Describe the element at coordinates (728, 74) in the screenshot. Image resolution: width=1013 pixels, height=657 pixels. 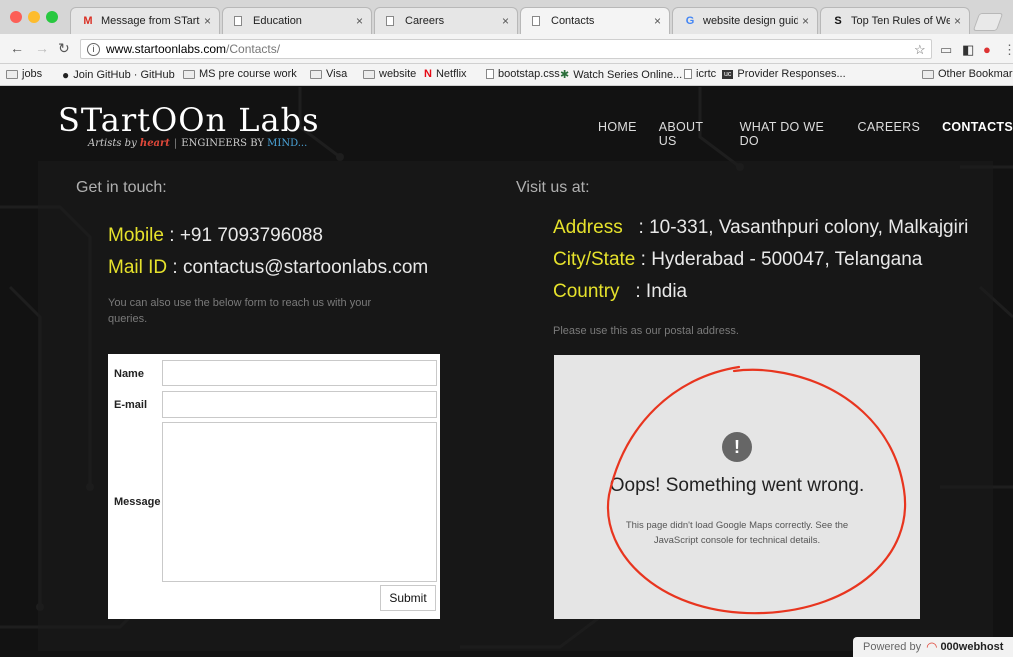
I see `uc-icon: uc` at that location.